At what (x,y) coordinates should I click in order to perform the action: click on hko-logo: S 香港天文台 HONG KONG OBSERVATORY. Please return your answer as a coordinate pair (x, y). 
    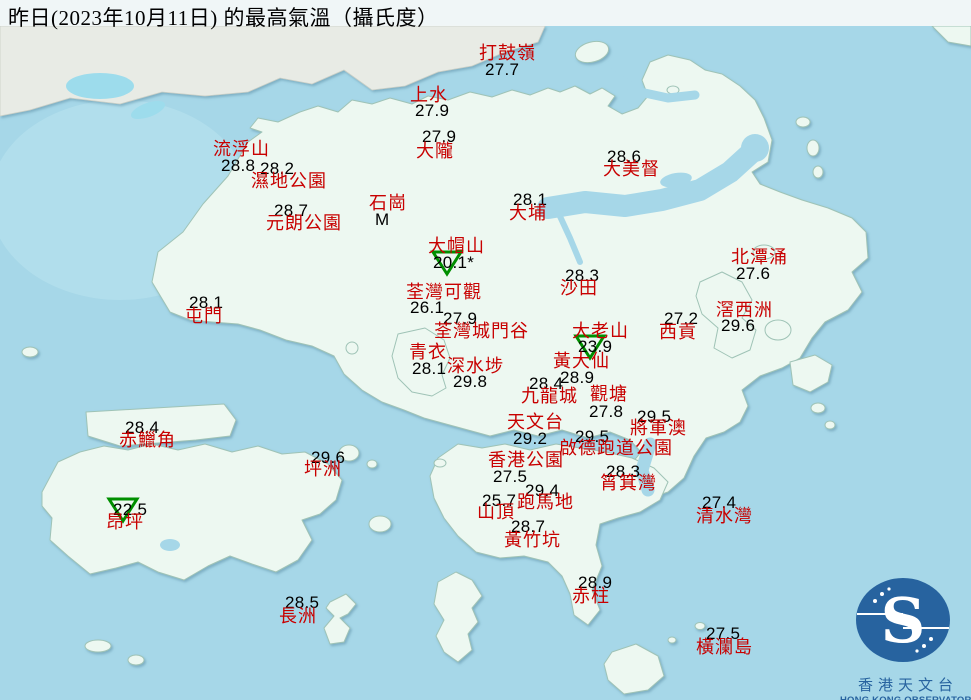
    Looking at the image, I should click on (905, 636).